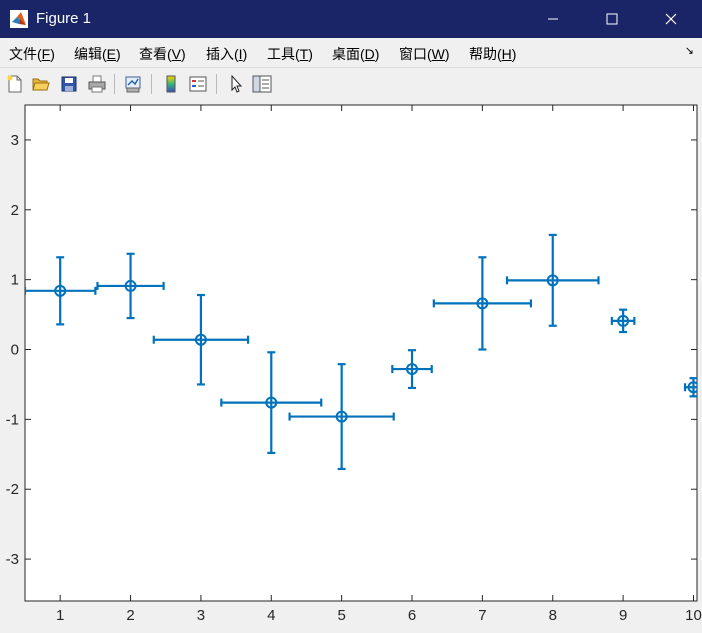  I want to click on toolbar, so click(351, 84).